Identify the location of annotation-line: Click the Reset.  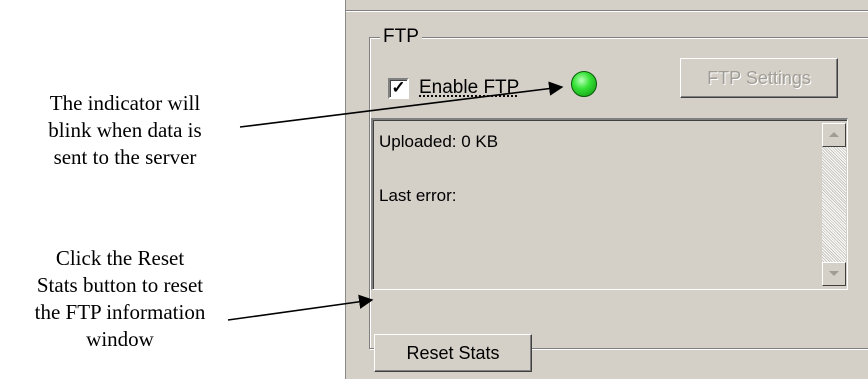
(120, 258).